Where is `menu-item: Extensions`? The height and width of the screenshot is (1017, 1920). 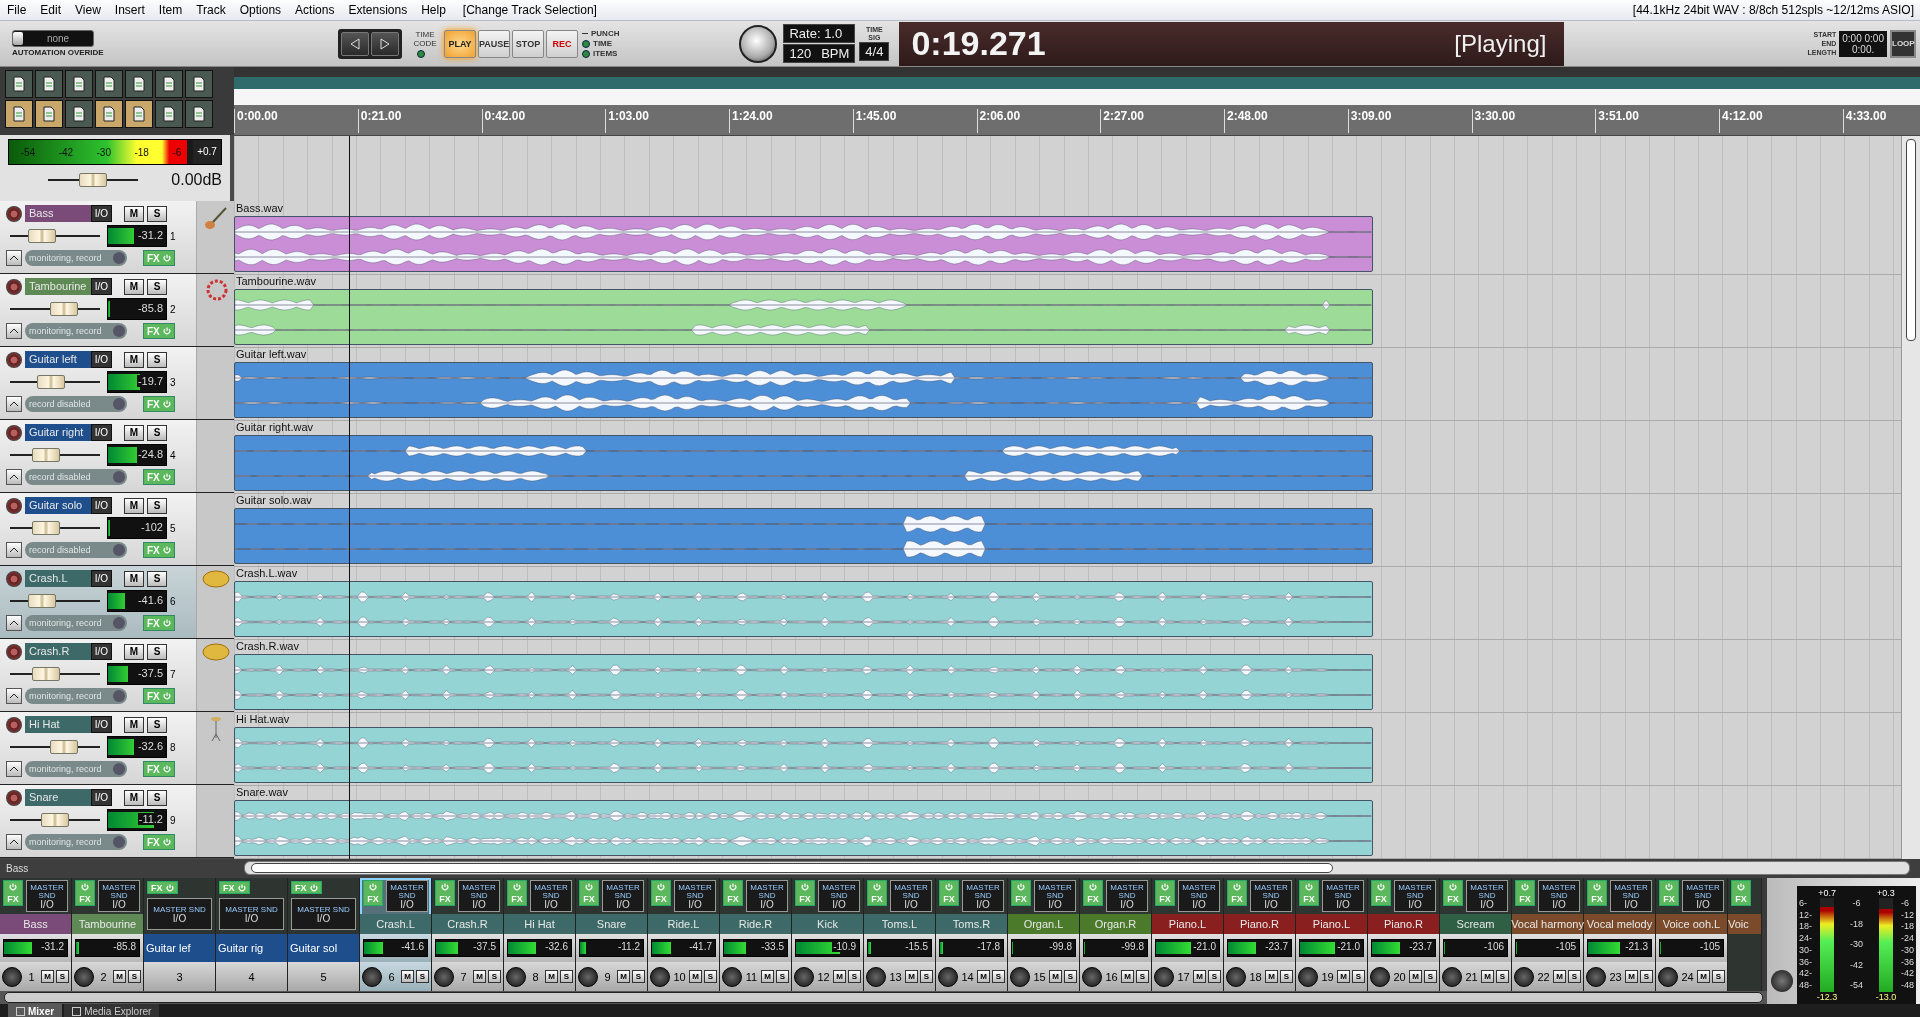 menu-item: Extensions is located at coordinates (378, 10).